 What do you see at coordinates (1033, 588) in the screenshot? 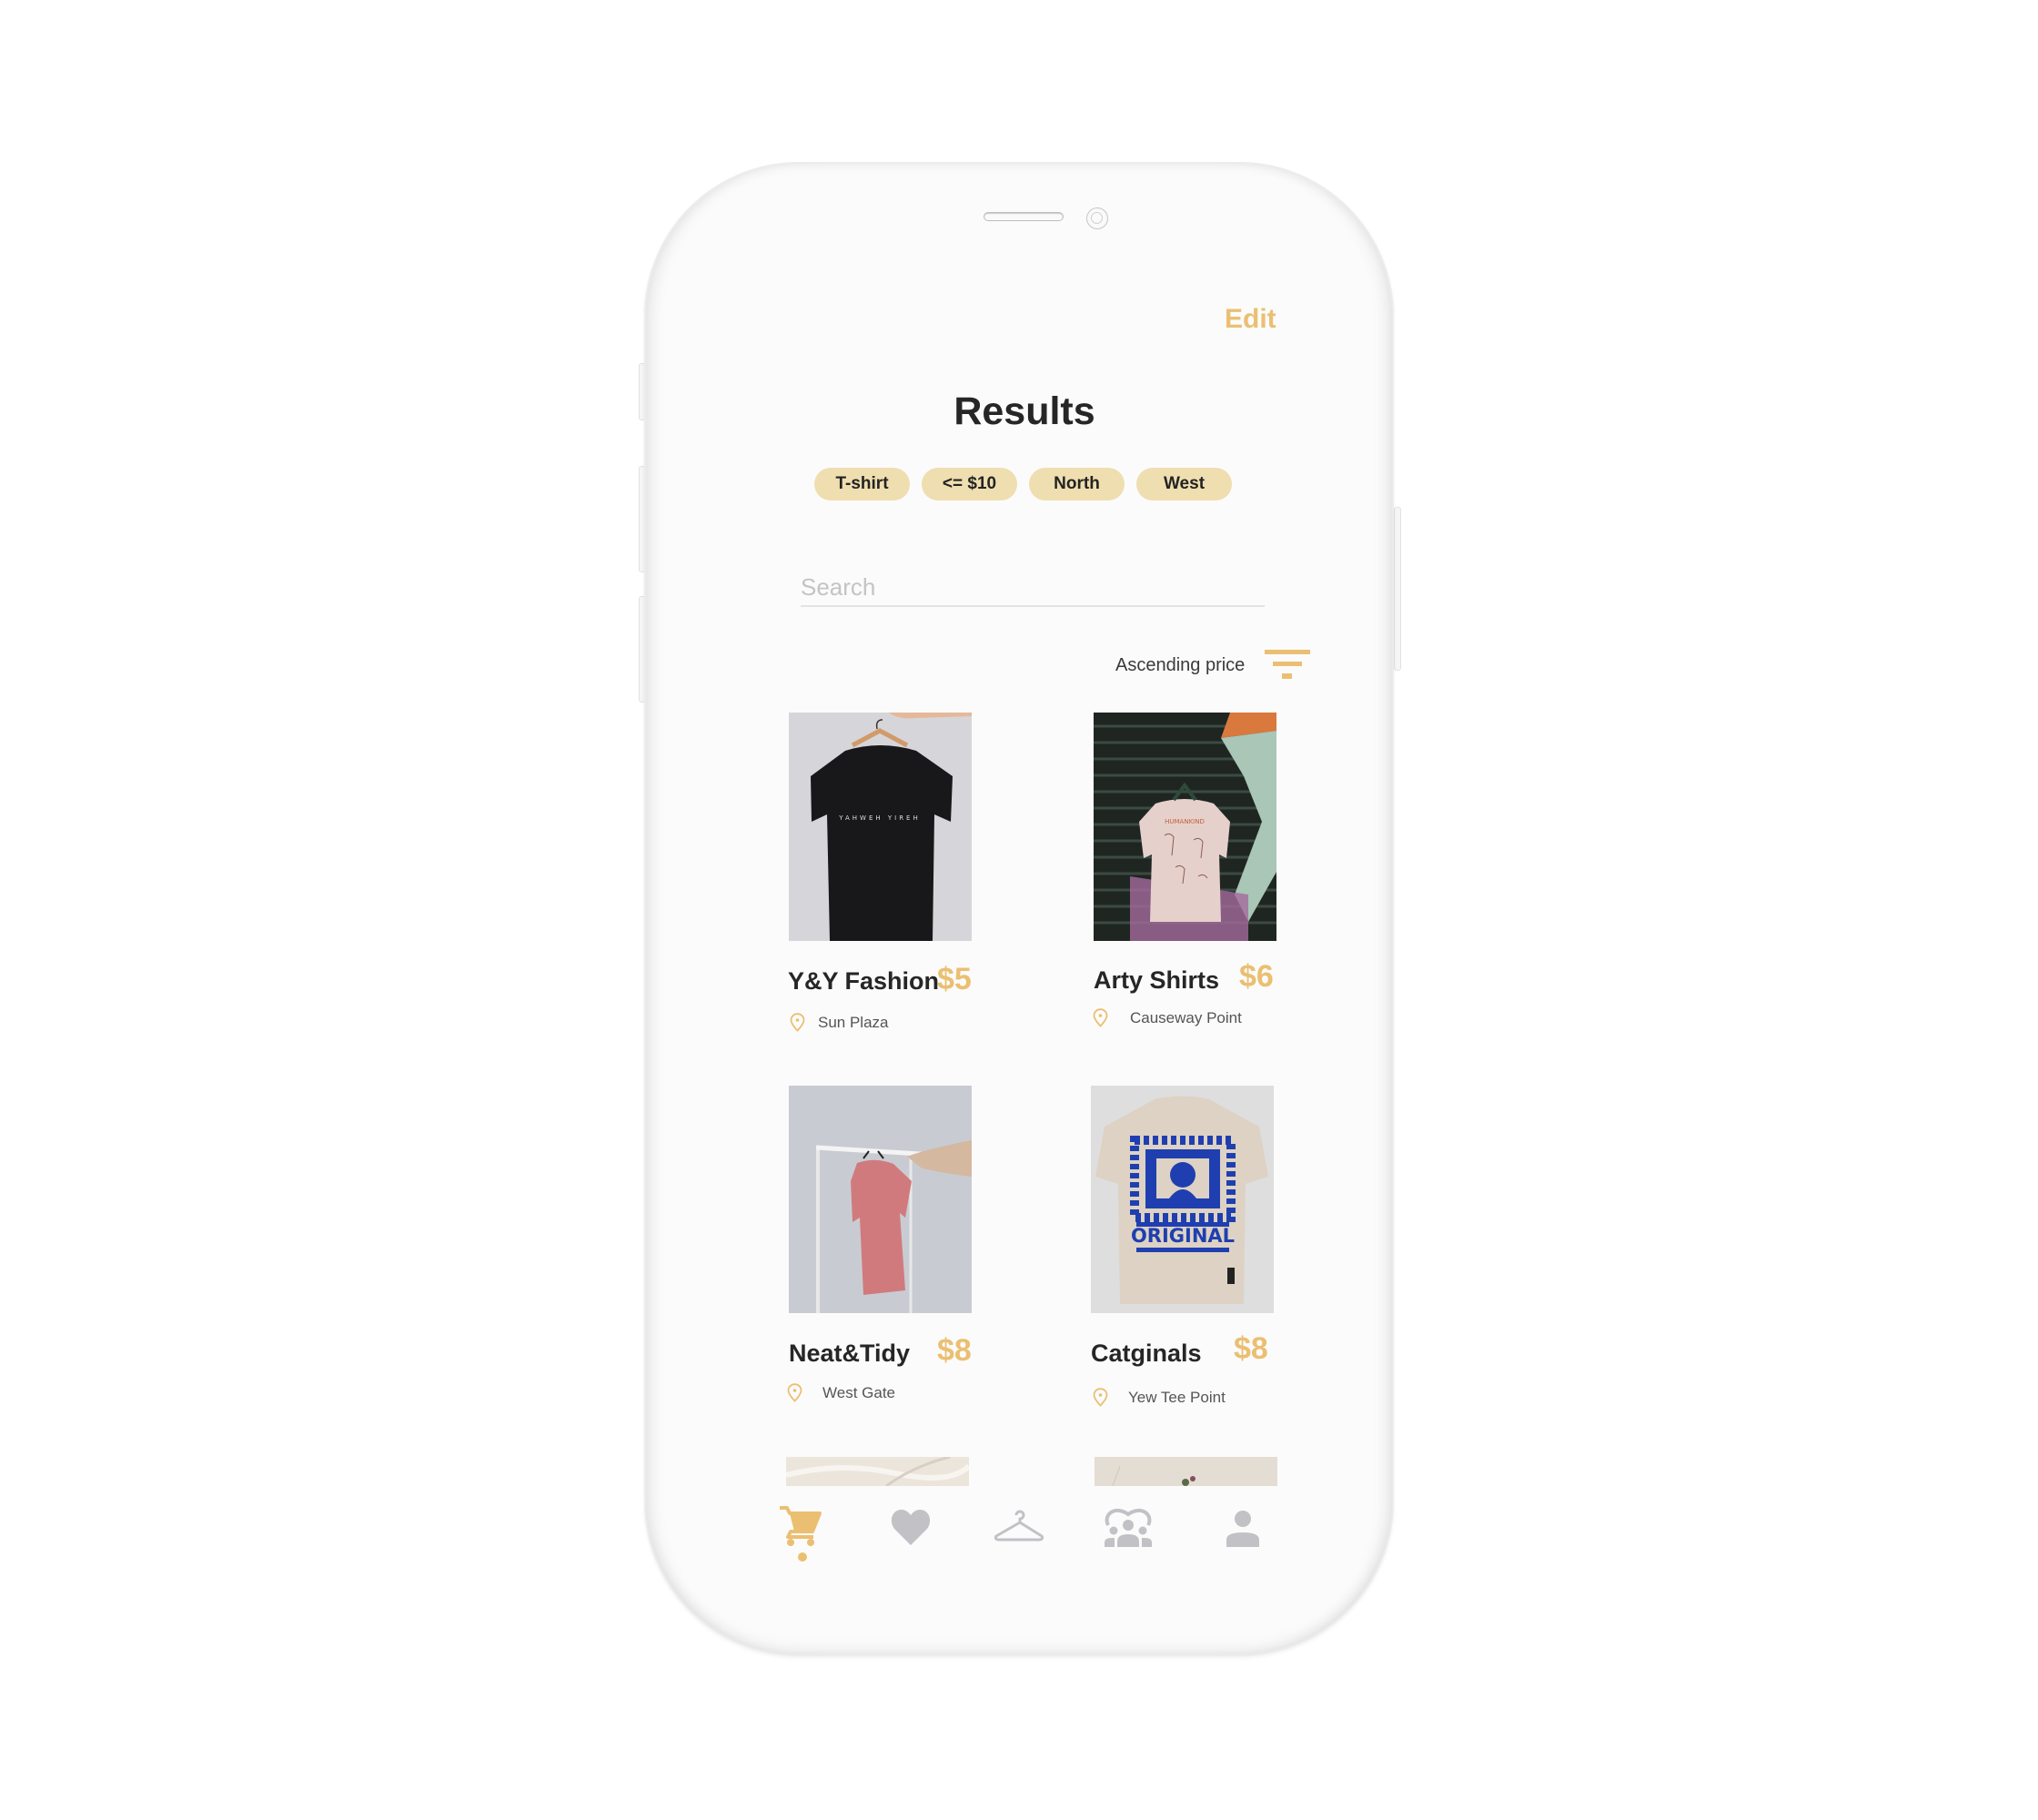
I see `search-input` at bounding box center [1033, 588].